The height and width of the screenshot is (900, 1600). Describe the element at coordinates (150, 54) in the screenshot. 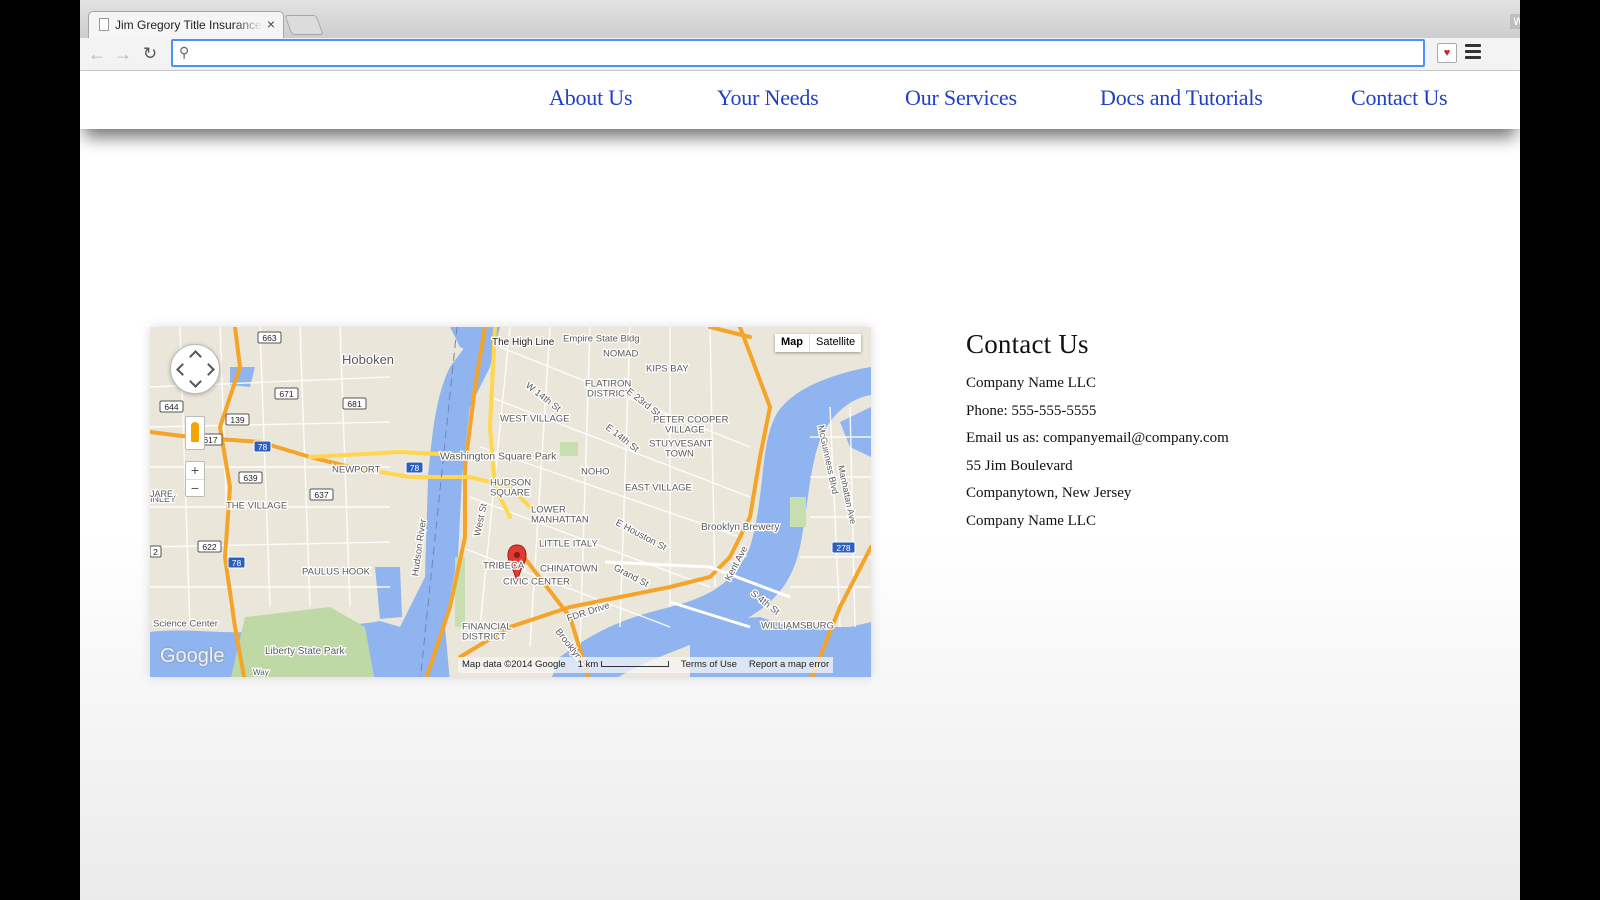

I see `reload-icon: ↻` at that location.